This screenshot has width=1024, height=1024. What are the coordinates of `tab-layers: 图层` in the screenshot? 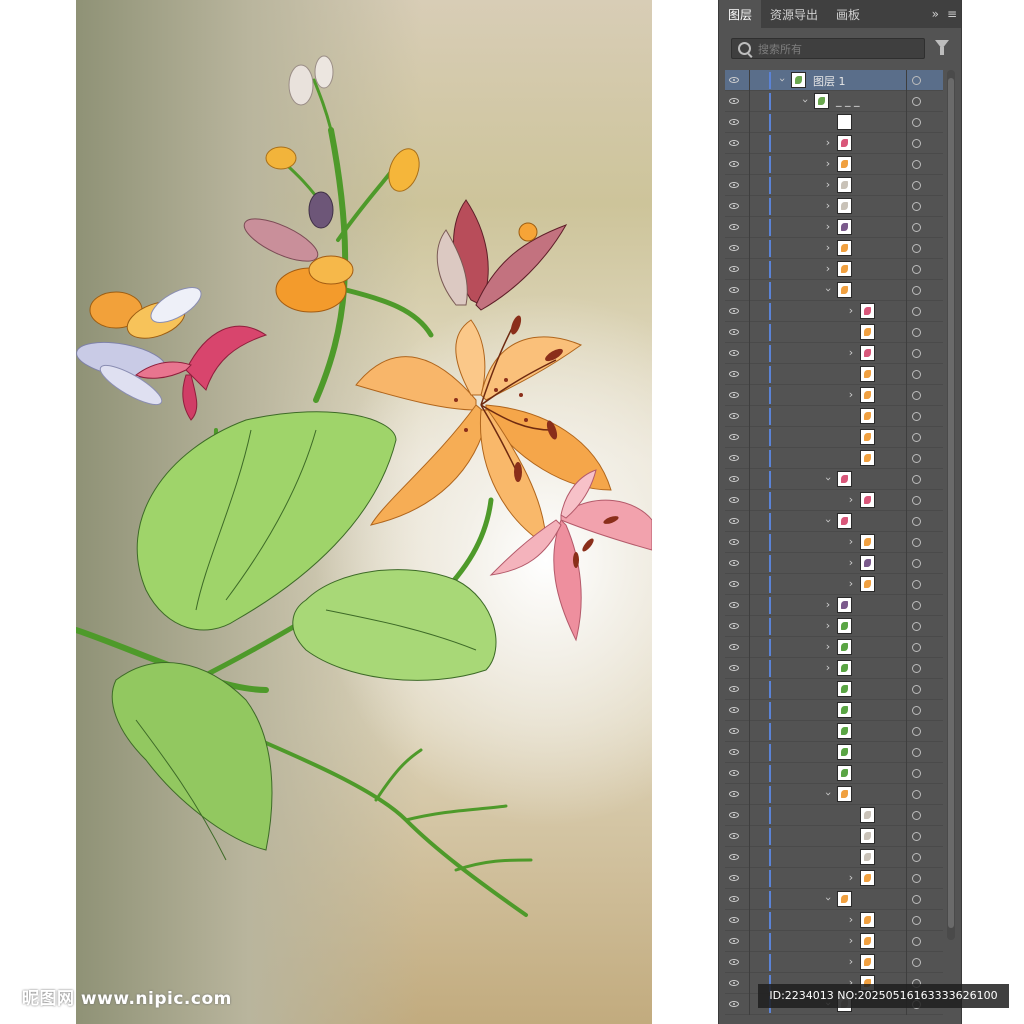 It's located at (740, 14).